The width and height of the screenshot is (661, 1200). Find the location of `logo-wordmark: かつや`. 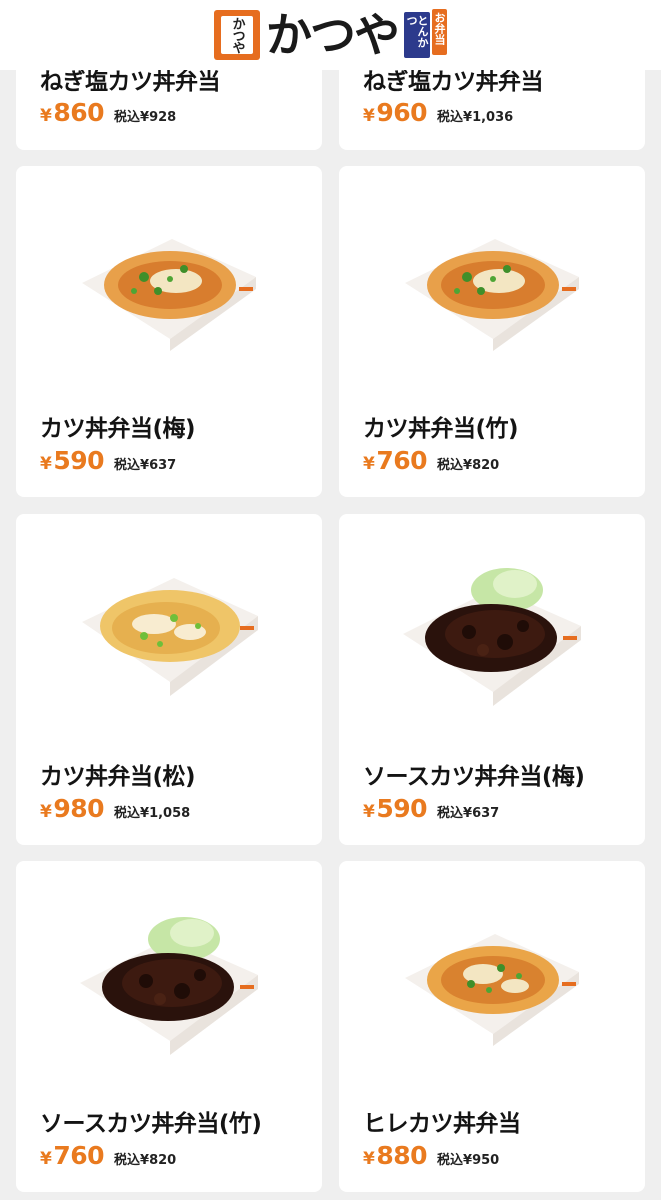

logo-wordmark: かつや is located at coordinates (333, 35).